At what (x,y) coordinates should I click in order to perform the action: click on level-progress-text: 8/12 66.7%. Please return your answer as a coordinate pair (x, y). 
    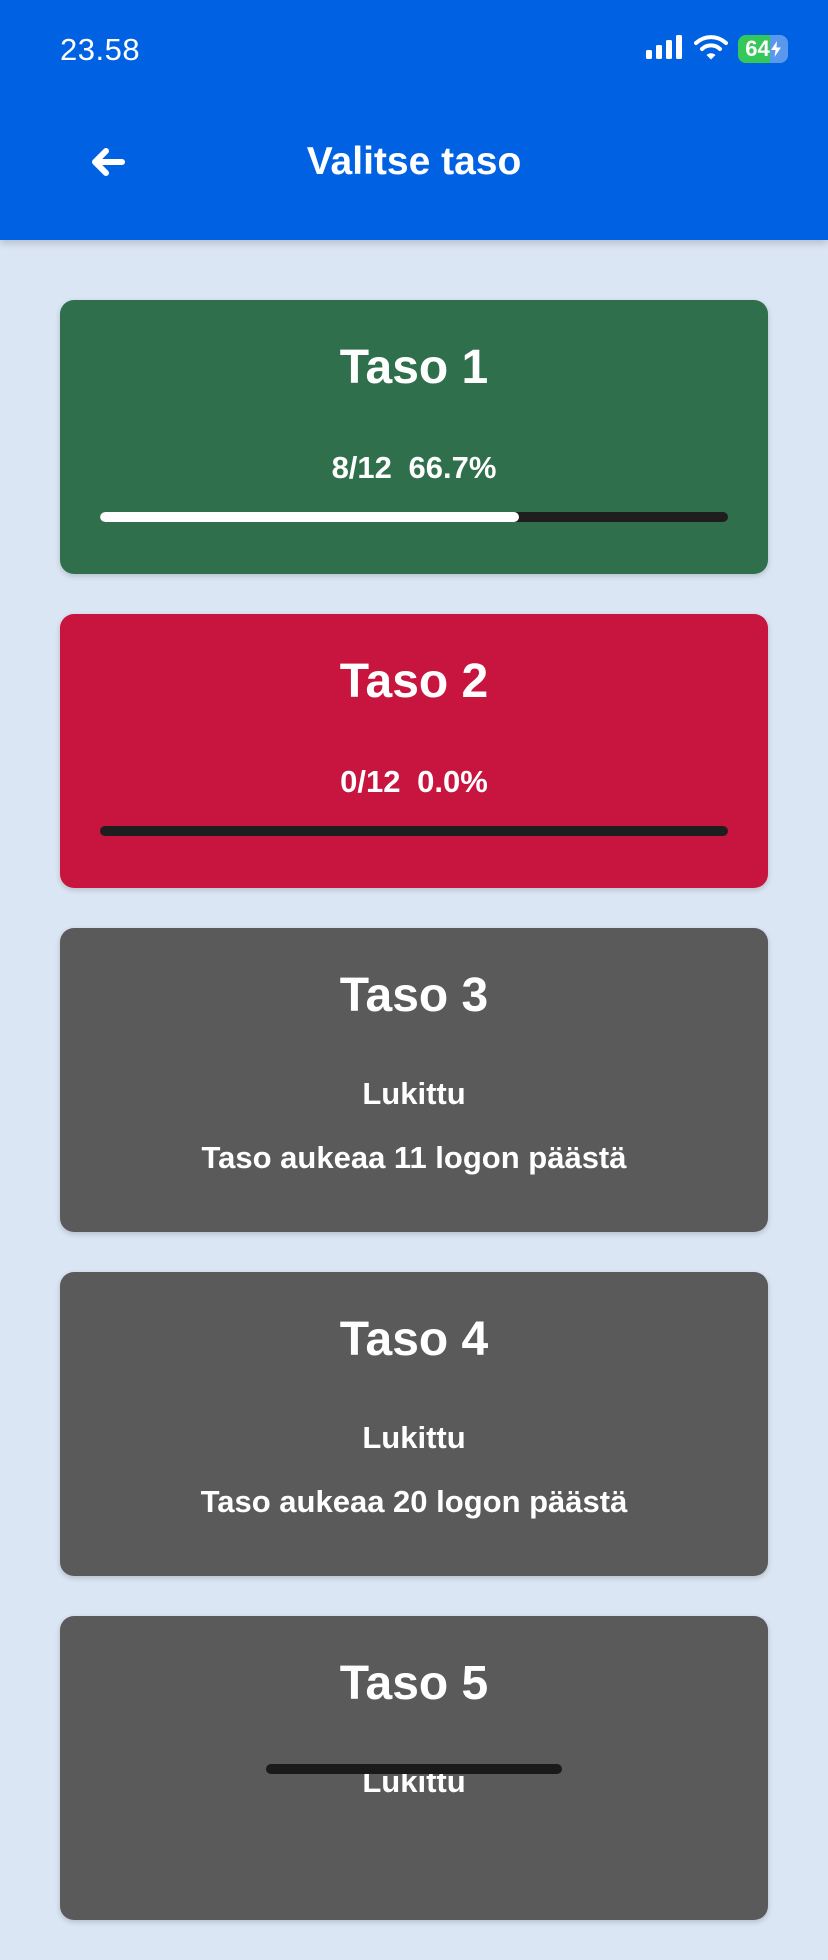
    Looking at the image, I should click on (414, 468).